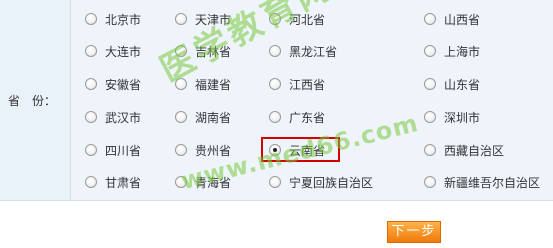  I want to click on radio-option-tibet: 西藏自治区, so click(464, 150).